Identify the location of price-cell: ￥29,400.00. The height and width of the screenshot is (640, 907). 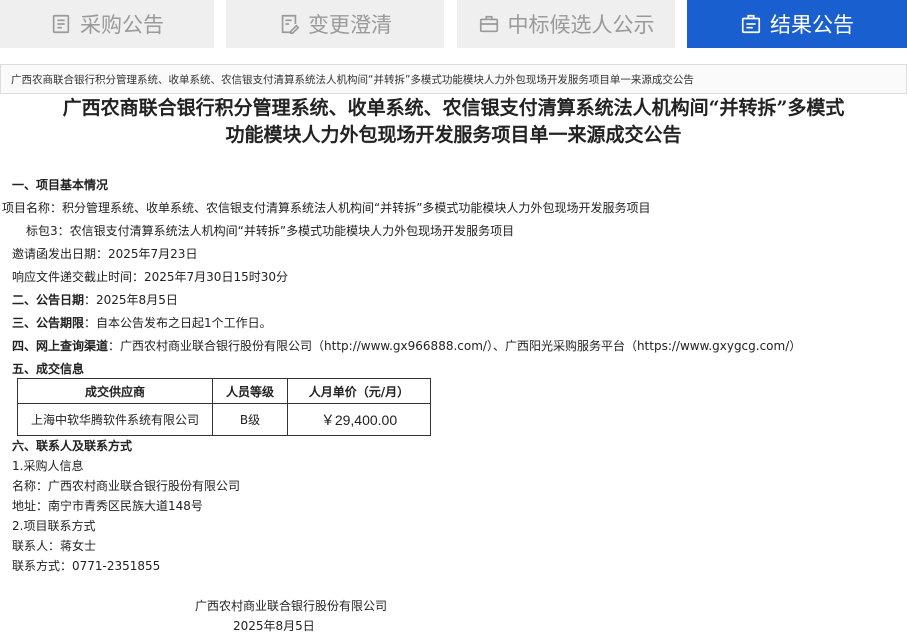
(359, 419).